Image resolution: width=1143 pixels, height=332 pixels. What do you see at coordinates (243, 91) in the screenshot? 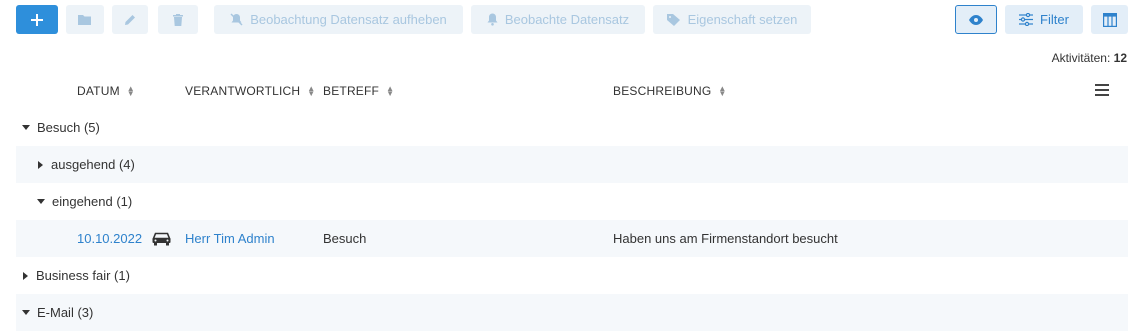
I see `column-responsible-label: VERANTWORTLICH` at bounding box center [243, 91].